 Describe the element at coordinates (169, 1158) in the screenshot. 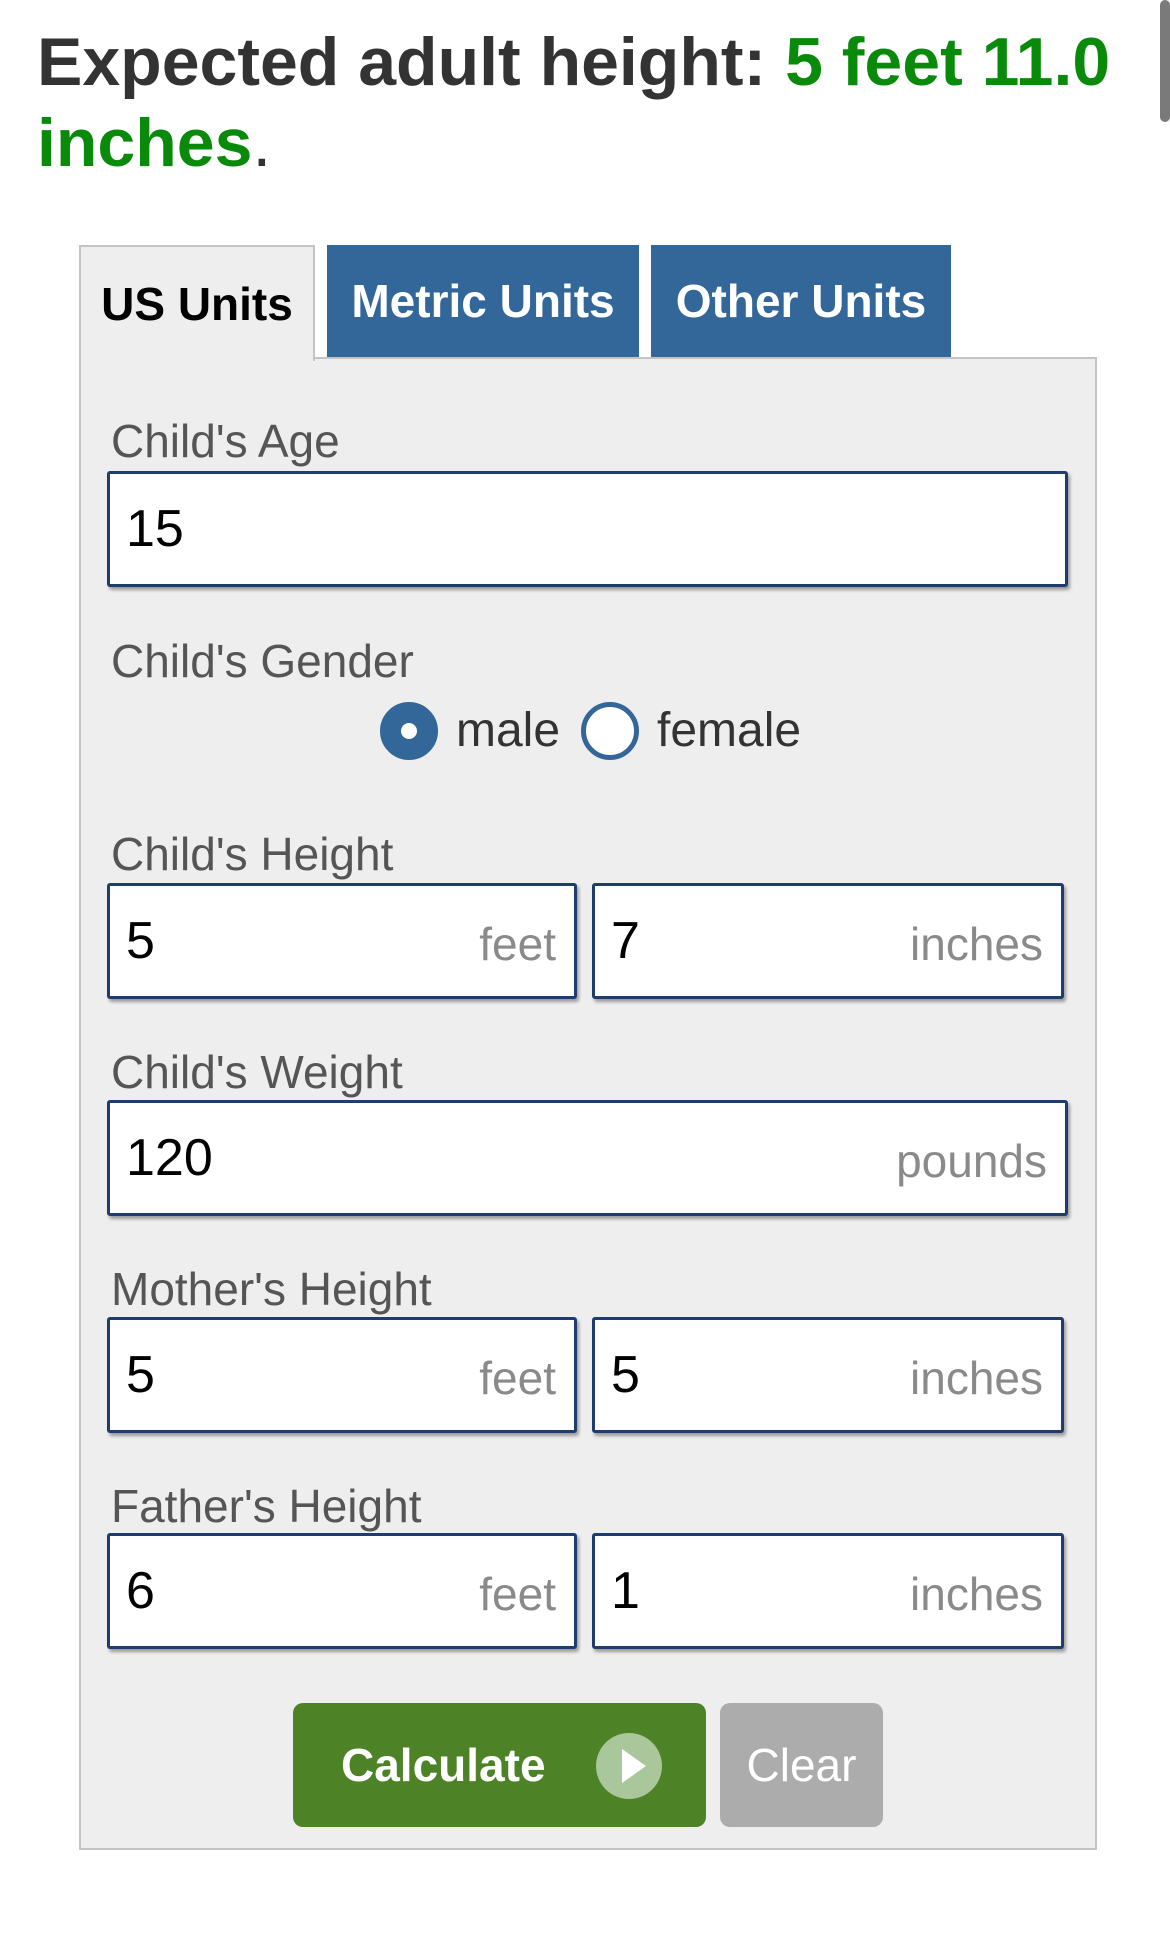

I see `weight-value: 120` at that location.